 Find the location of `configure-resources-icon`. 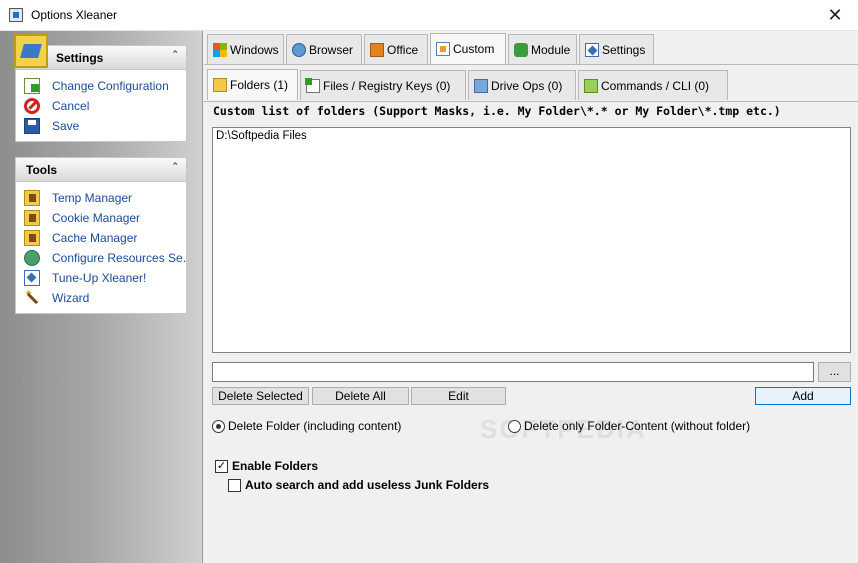

configure-resources-icon is located at coordinates (32, 258).